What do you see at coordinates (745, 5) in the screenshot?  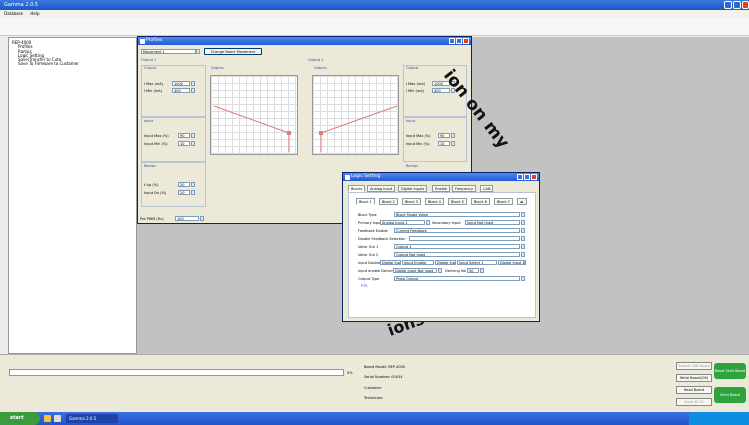 I see `close-button` at bounding box center [745, 5].